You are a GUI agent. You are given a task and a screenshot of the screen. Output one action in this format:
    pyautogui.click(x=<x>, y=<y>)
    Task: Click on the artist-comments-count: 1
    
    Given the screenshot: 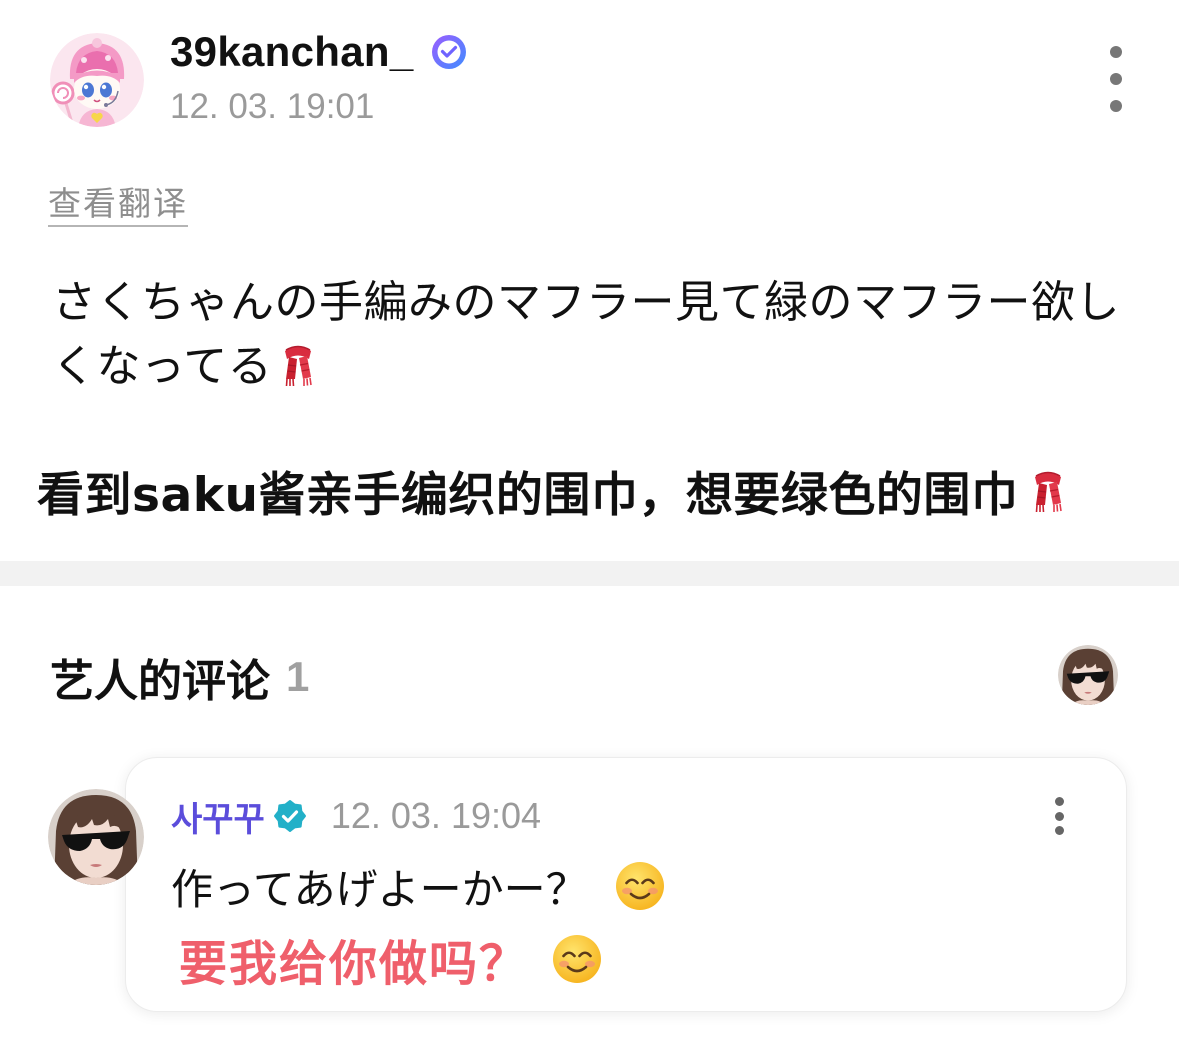 What is the action you would take?
    pyautogui.click(x=298, y=676)
    